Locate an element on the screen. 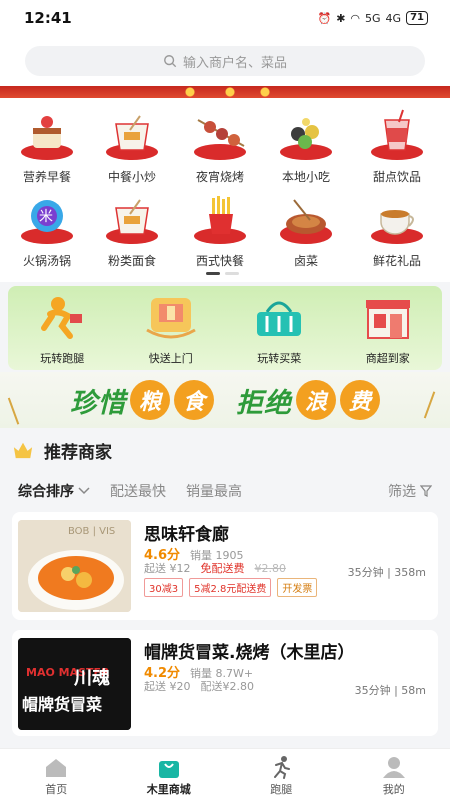 This screenshot has width=450, height=800. category-item: 鲜花礼品 is located at coordinates (397, 230).